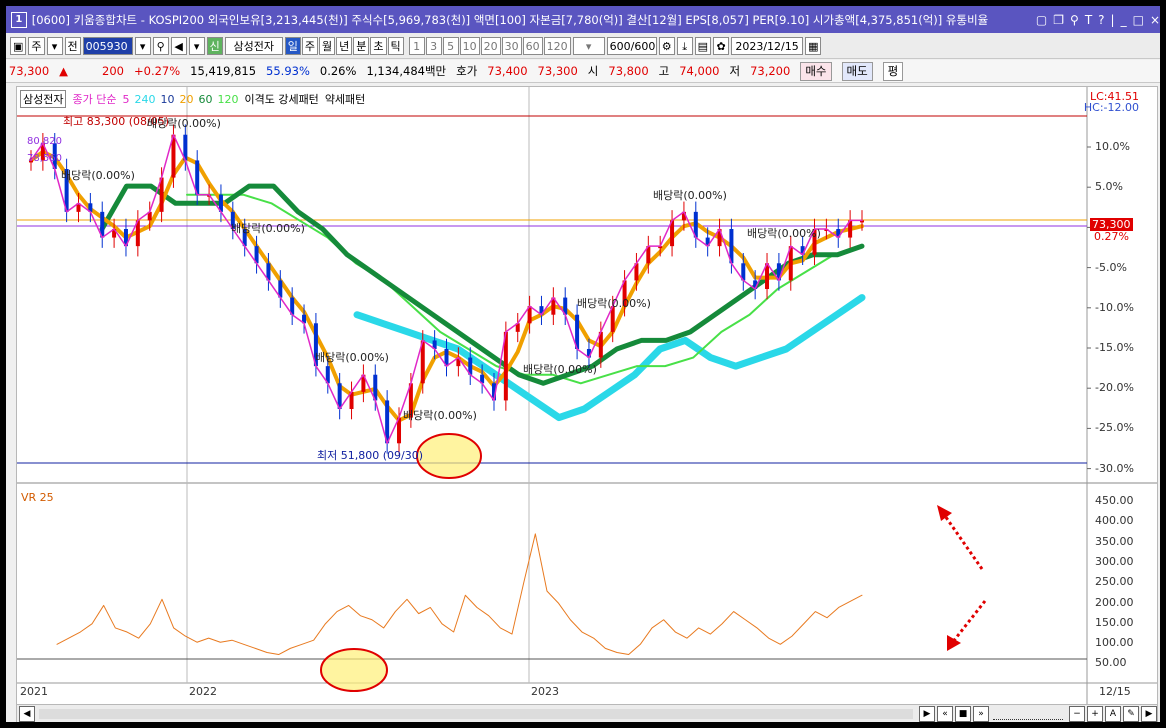  Describe the element at coordinates (107, 45) in the screenshot. I see `stock-code-input: 005930` at that location.